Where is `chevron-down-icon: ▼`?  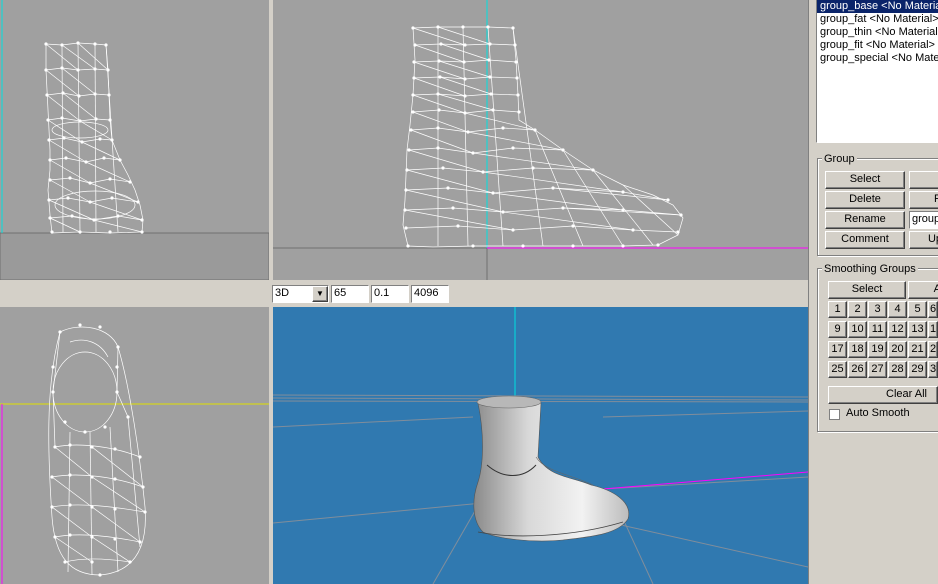 chevron-down-icon: ▼ is located at coordinates (320, 294).